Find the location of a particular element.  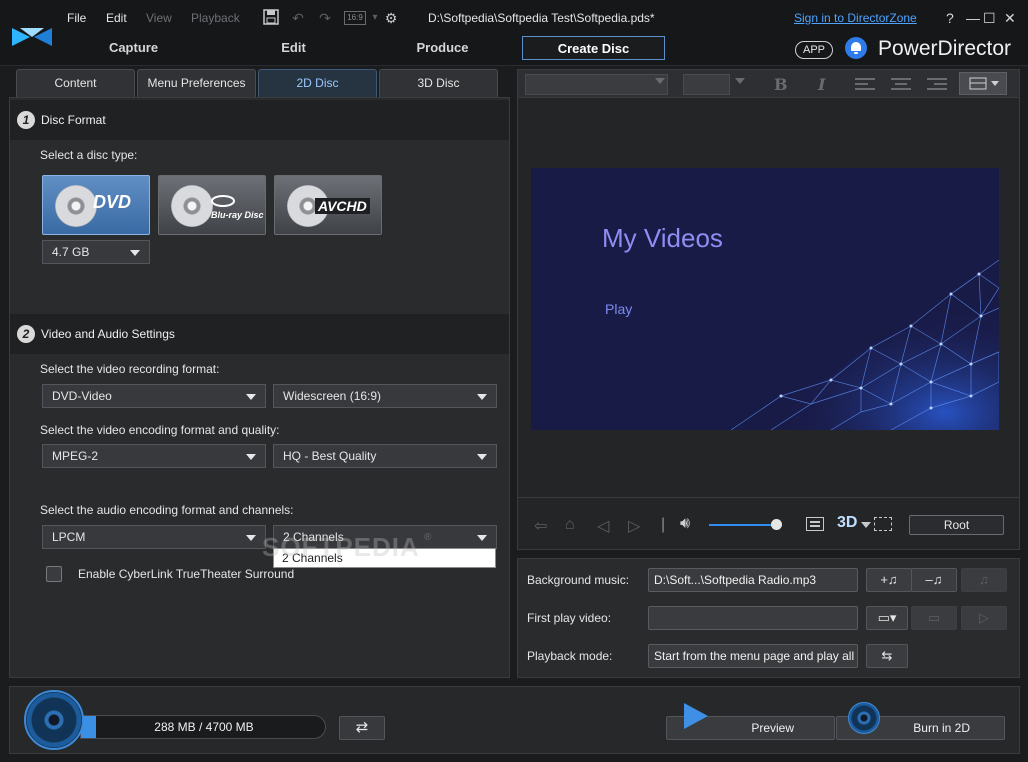

play-icon is located at coordinates (696, 716).